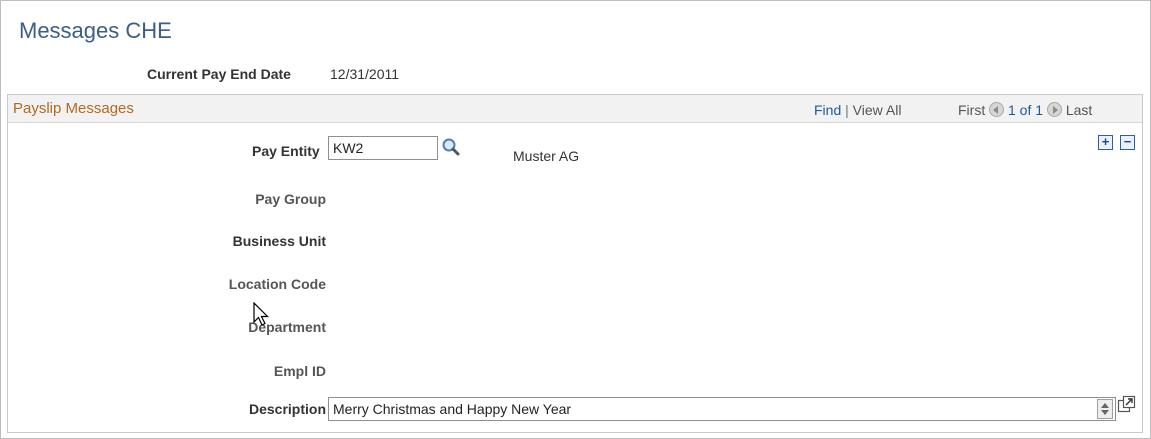 This screenshot has width=1151, height=439. I want to click on grid-nav-links: Find | View All, so click(857, 110).